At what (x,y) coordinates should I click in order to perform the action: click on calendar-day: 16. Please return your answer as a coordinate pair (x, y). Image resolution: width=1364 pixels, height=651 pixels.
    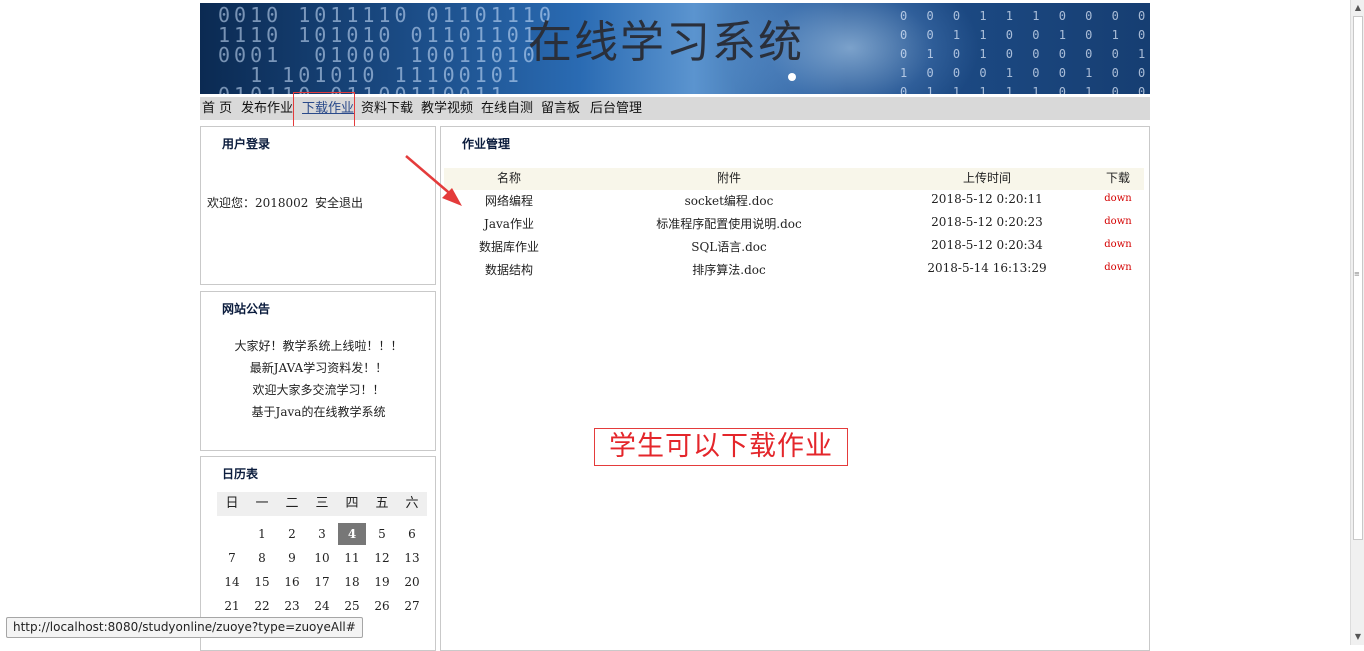
    Looking at the image, I should click on (292, 582).